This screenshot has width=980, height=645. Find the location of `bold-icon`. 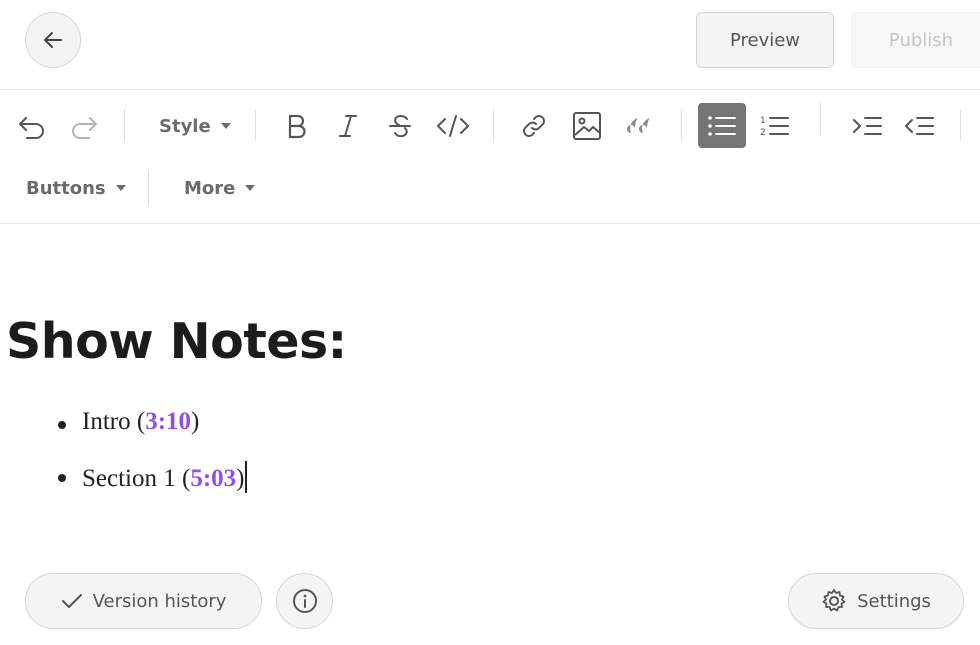

bold-icon is located at coordinates (297, 126).